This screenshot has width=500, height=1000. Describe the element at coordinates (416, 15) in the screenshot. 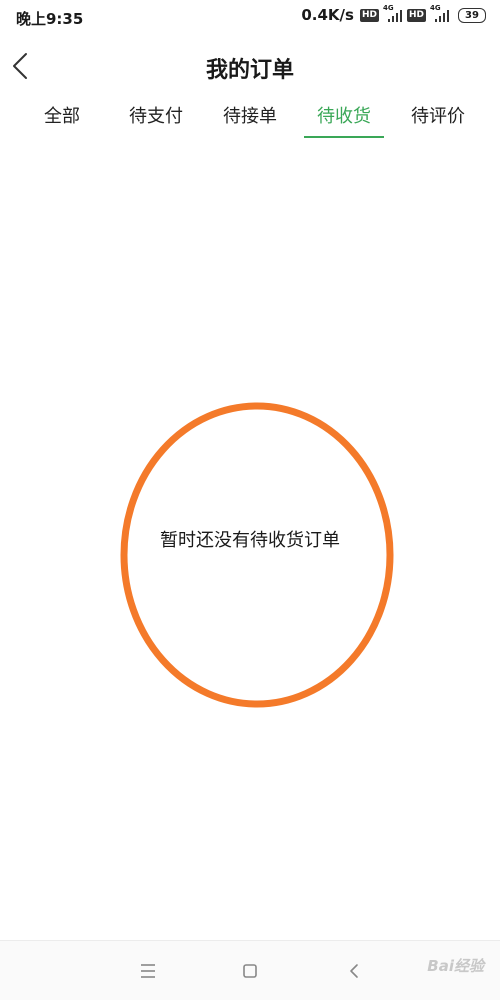

I see `hd-badge-2: HD` at that location.